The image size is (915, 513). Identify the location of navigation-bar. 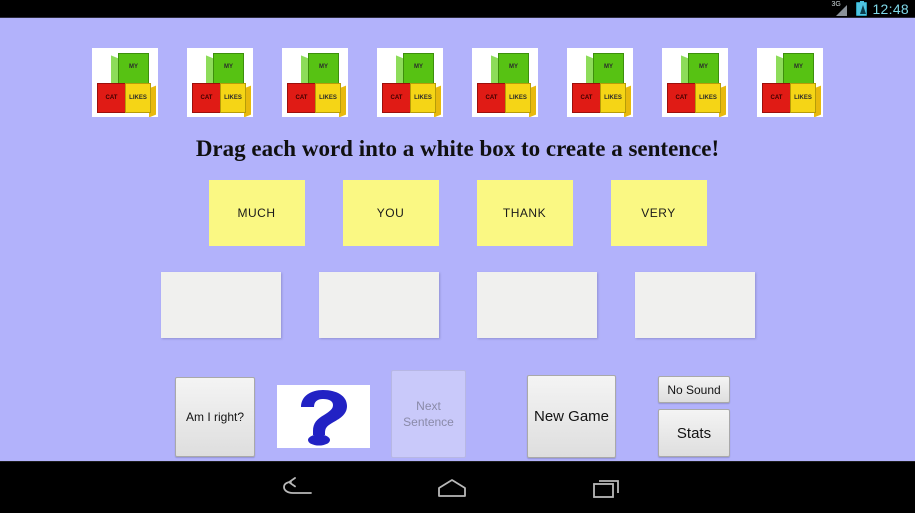
(457, 487).